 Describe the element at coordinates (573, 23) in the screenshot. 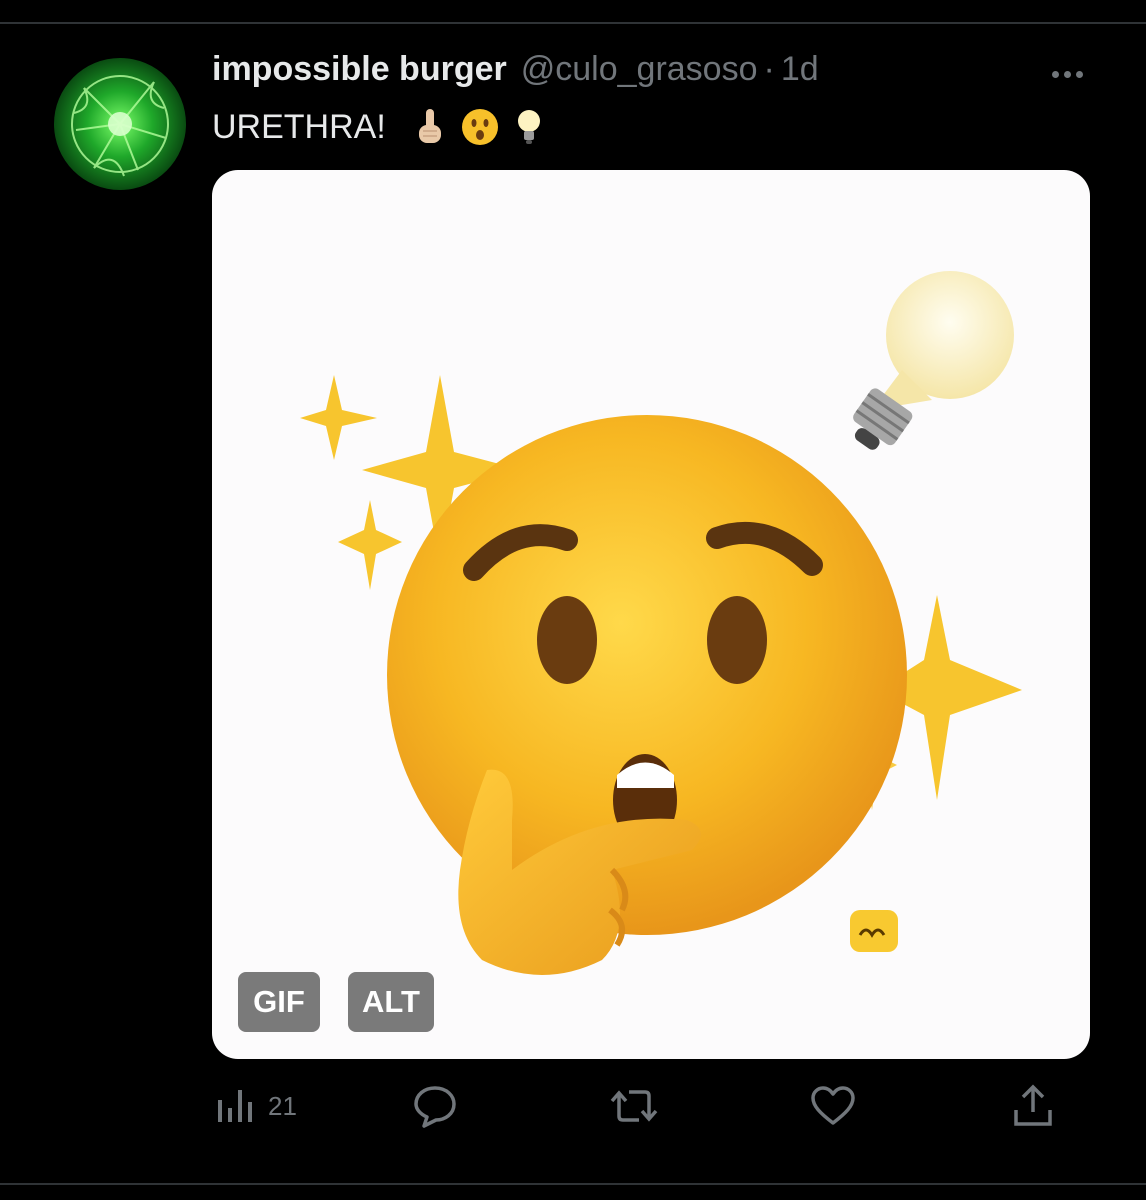

I see `top-divider` at that location.